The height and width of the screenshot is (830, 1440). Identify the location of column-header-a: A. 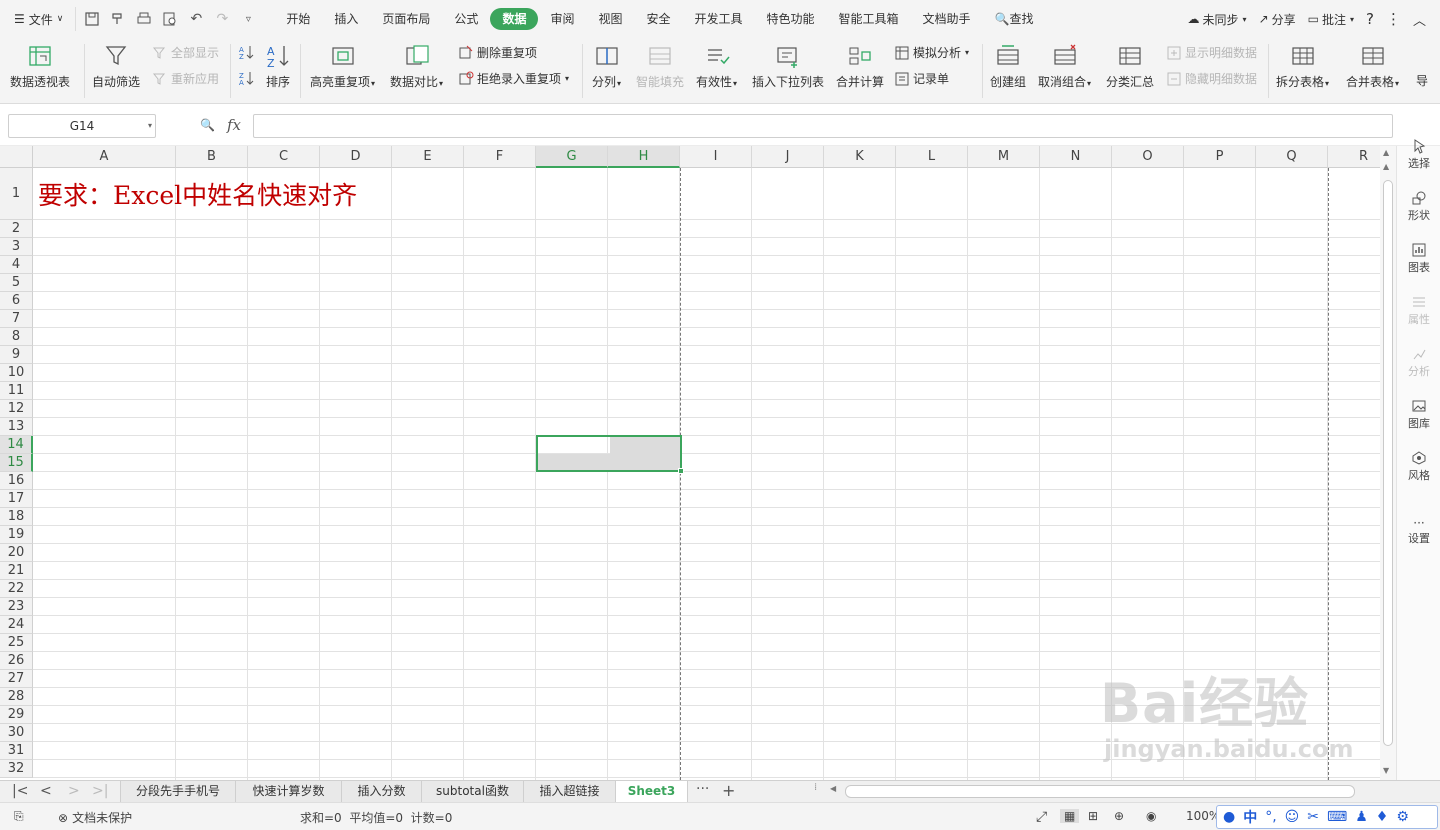
(104, 157).